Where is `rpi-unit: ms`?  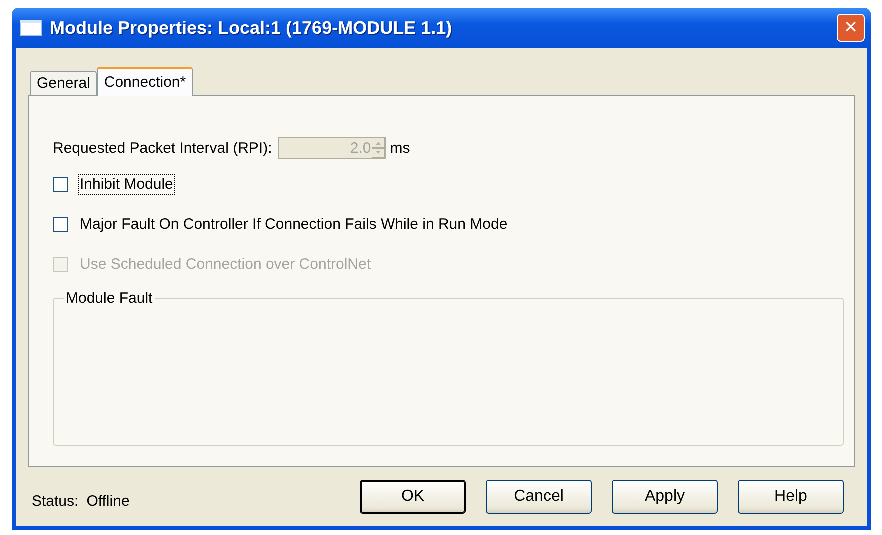 rpi-unit: ms is located at coordinates (400, 148).